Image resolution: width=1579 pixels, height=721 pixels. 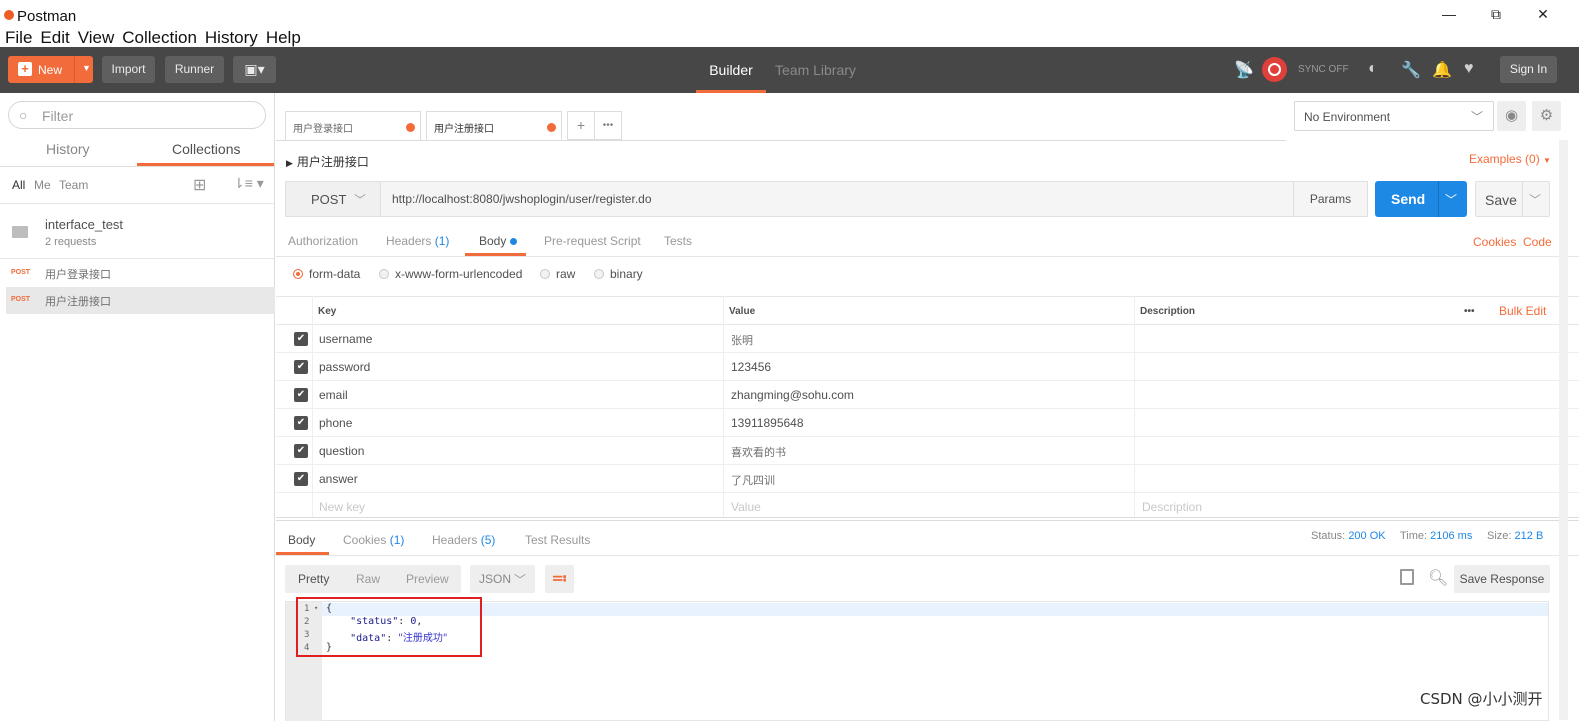 I want to click on menu-edit: Edit, so click(x=54, y=37).